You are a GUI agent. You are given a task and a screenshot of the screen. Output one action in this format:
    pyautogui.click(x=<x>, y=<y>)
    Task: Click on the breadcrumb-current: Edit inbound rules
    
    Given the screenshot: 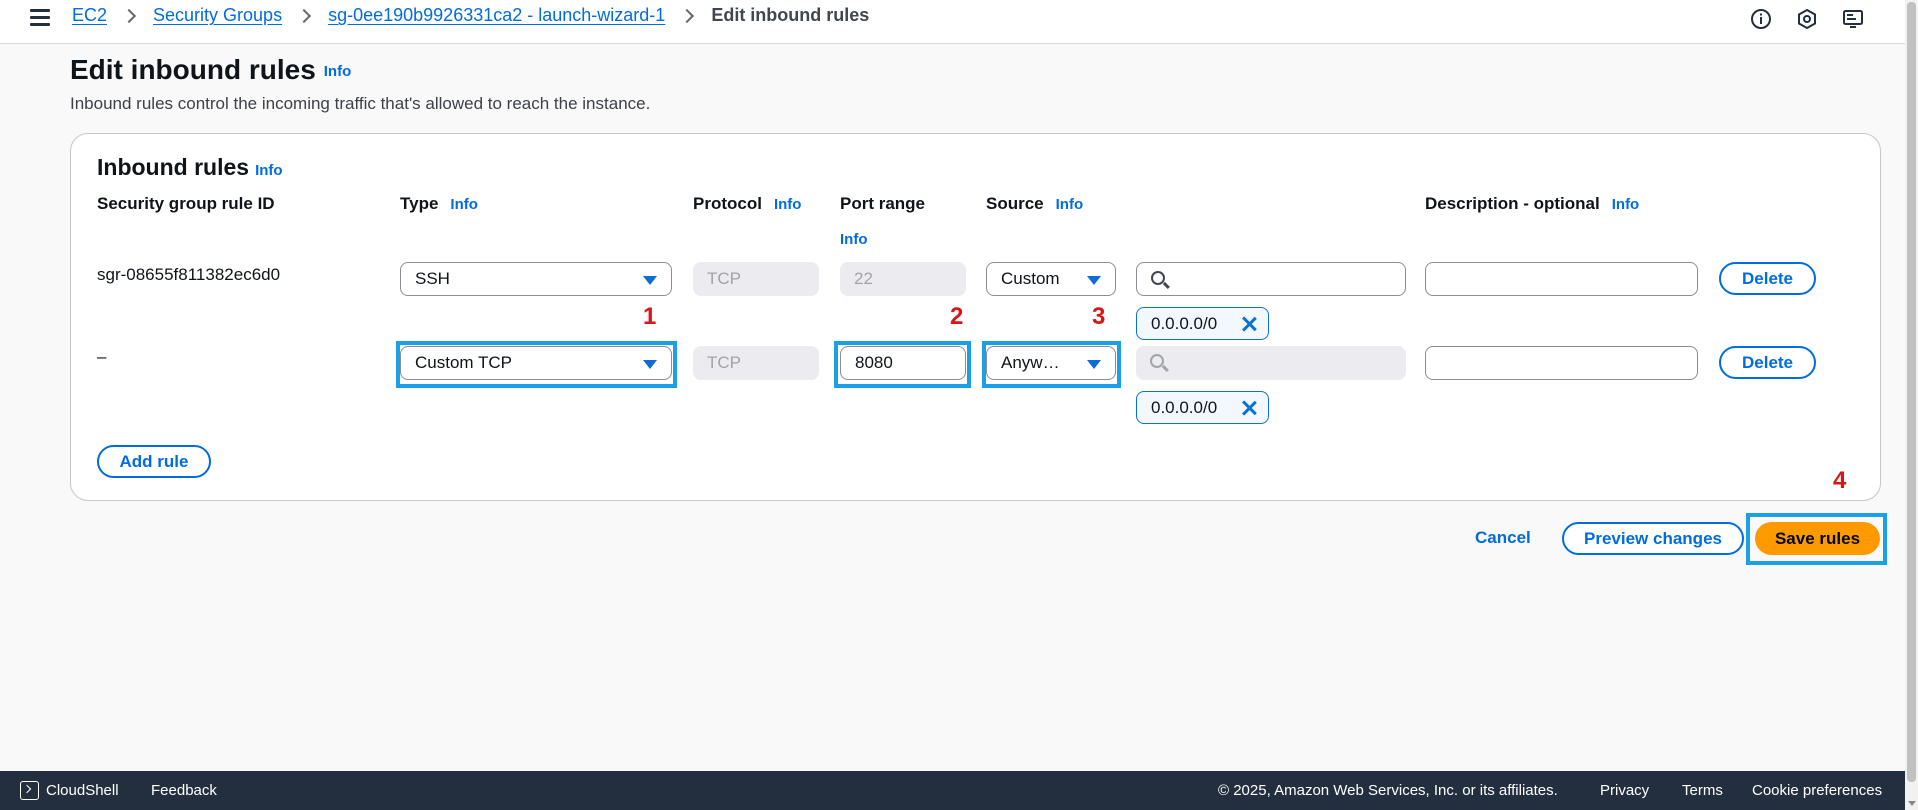 What is the action you would take?
    pyautogui.click(x=790, y=15)
    